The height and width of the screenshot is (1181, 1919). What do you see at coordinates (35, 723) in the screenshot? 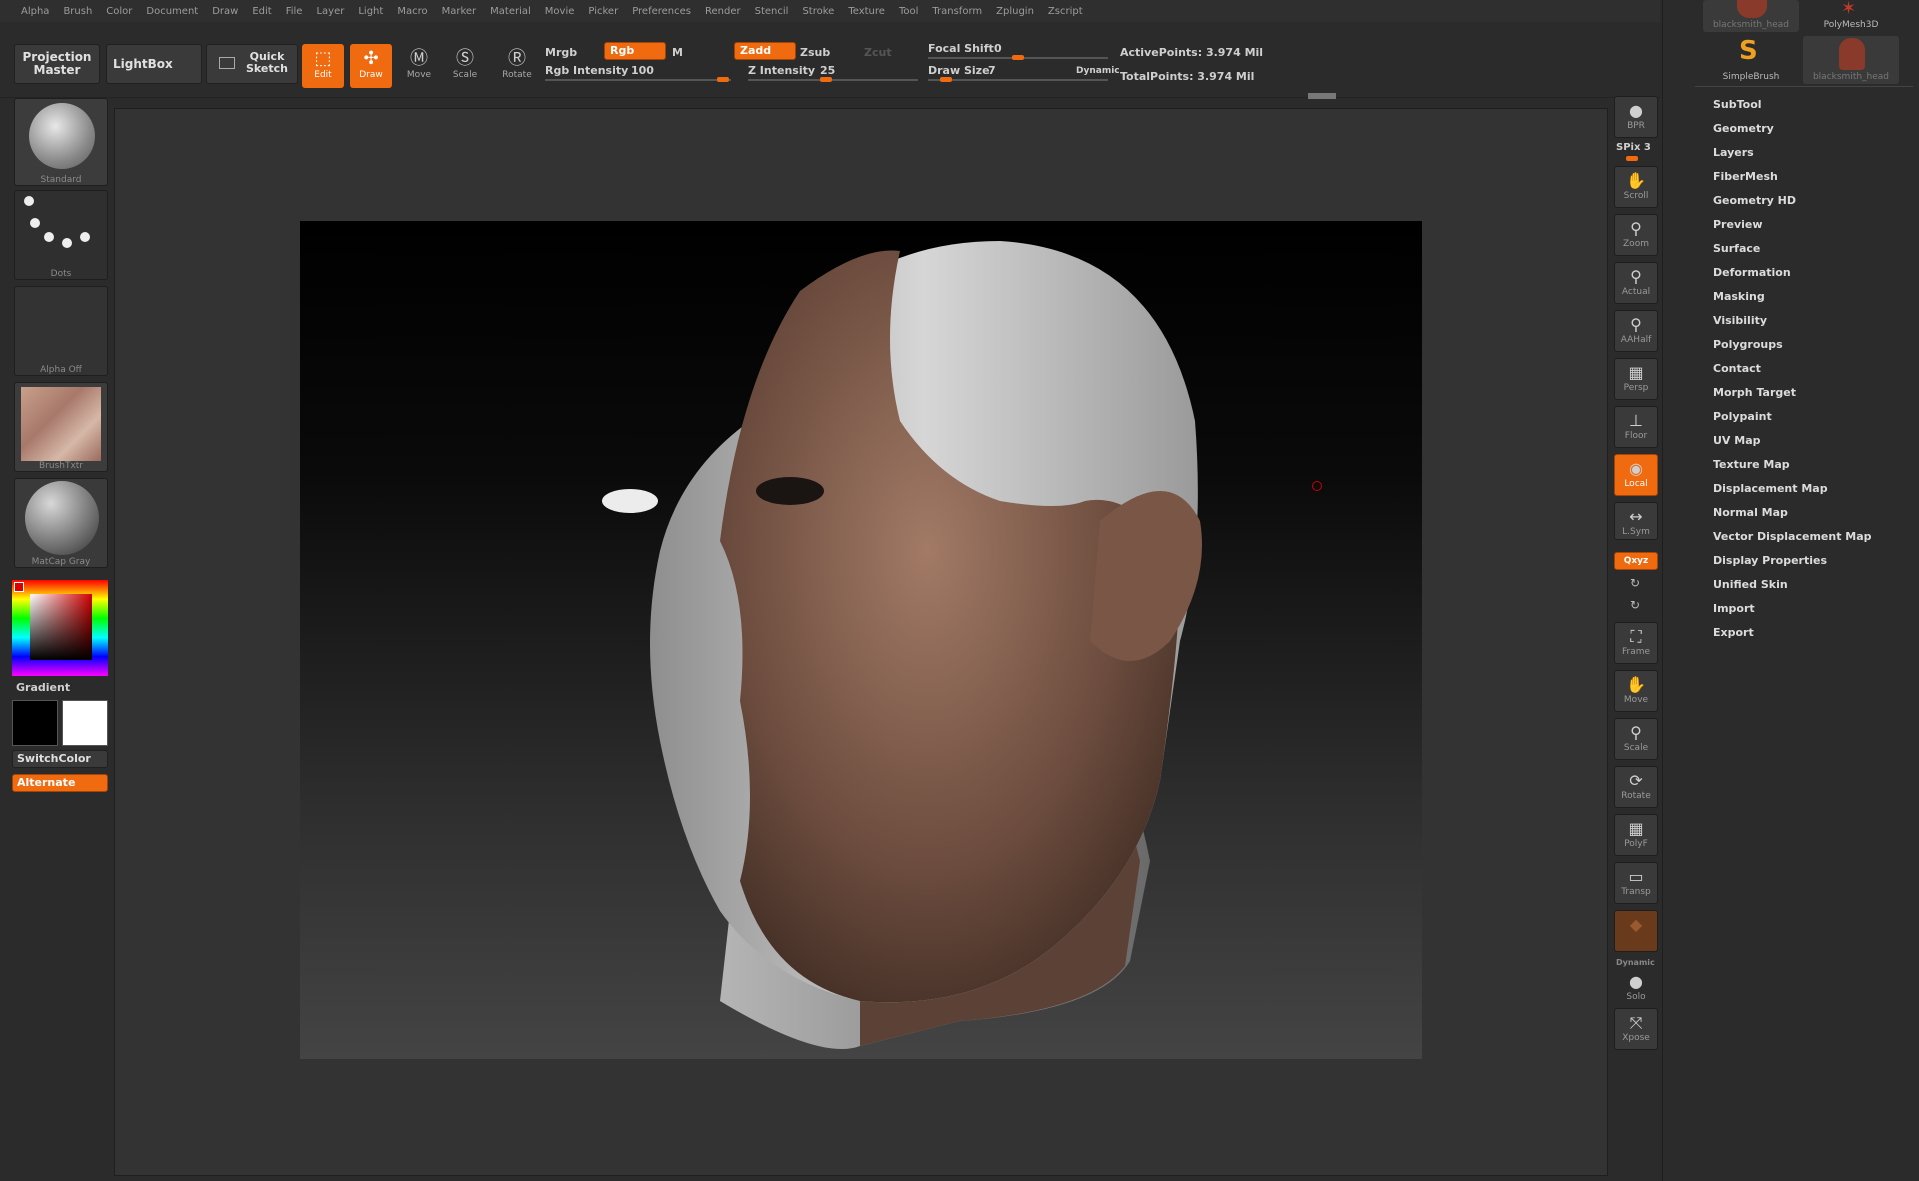
I see `main-color-swatch` at bounding box center [35, 723].